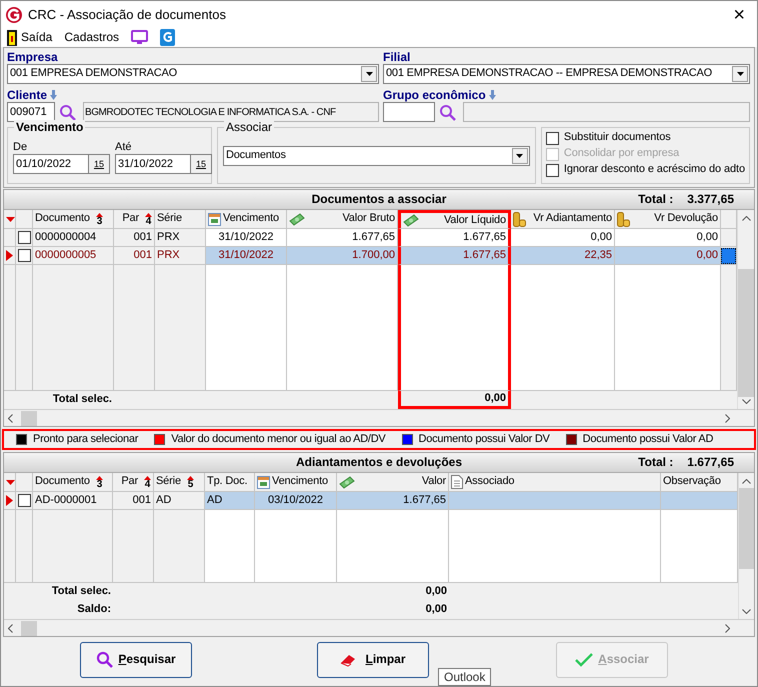 This screenshot has width=758, height=687. What do you see at coordinates (127, 14) in the screenshot?
I see `window-title: CRC - Associação de documentos` at bounding box center [127, 14].